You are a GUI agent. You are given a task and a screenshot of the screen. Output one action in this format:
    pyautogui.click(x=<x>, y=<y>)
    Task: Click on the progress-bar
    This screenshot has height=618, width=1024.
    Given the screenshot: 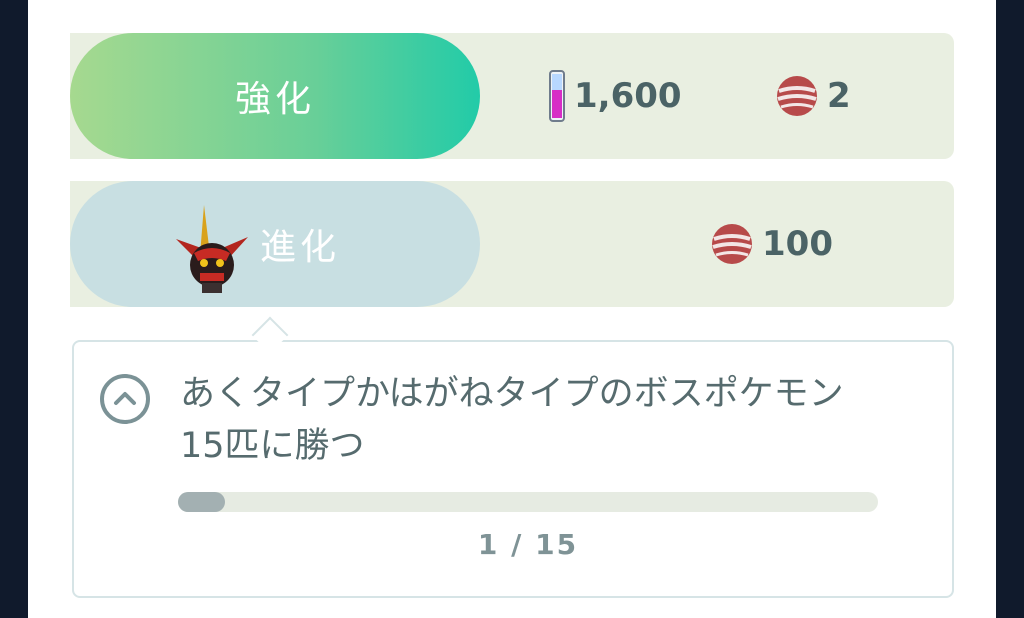 What is the action you would take?
    pyautogui.click(x=528, y=502)
    